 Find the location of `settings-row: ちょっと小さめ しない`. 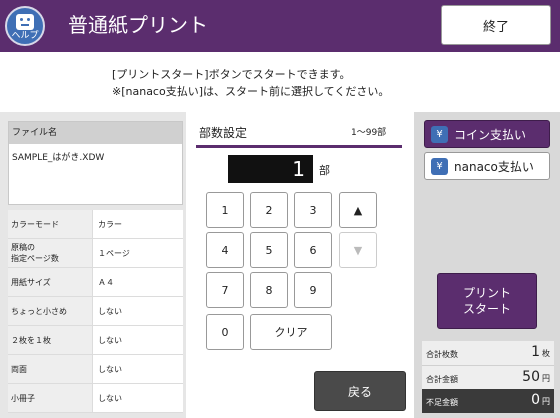

settings-row: ちょっと小さめ しない is located at coordinates (95, 311).